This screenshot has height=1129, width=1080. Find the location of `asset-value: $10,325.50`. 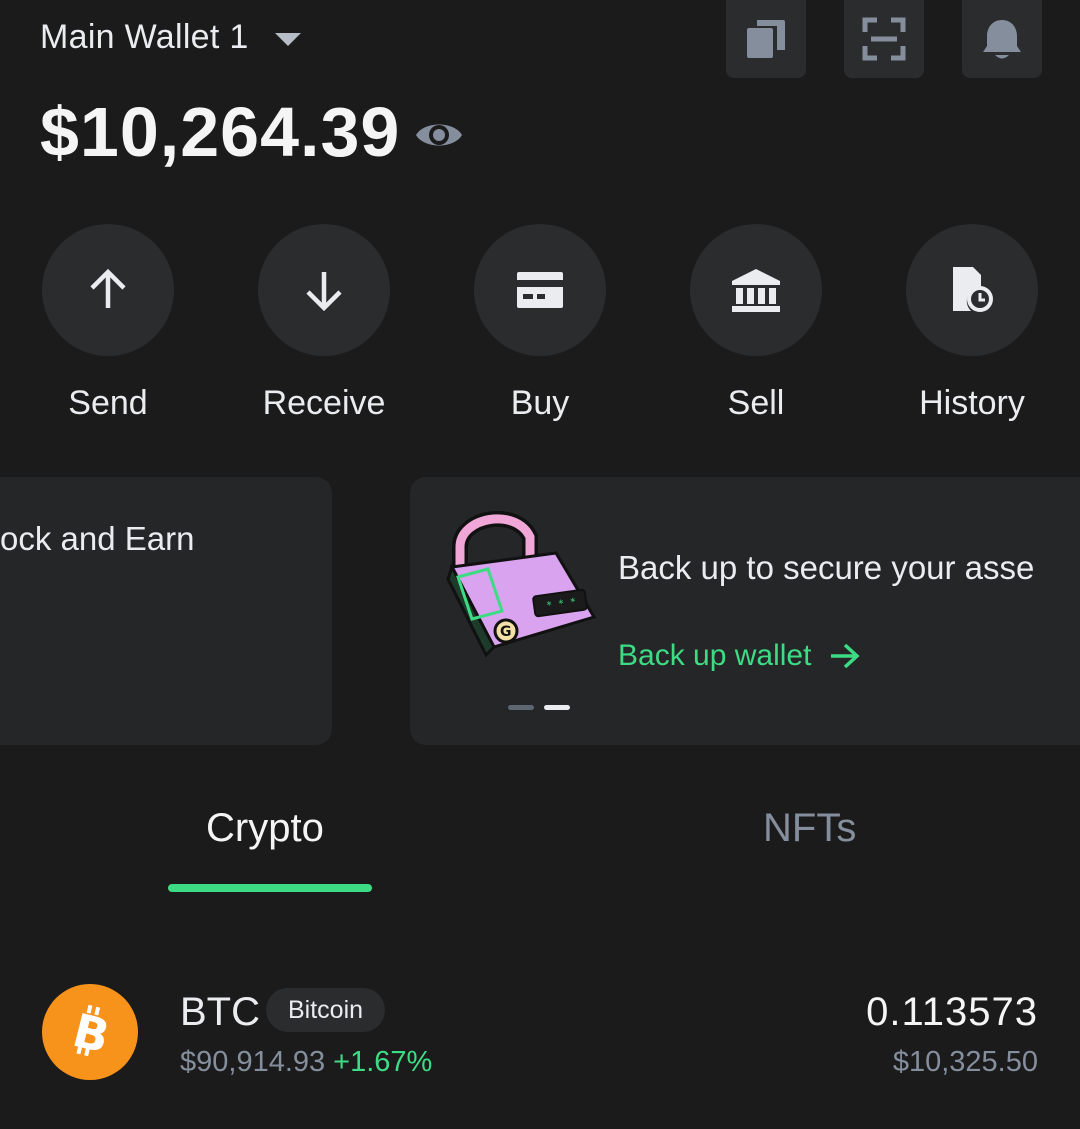

asset-value: $10,325.50 is located at coordinates (965, 1062).